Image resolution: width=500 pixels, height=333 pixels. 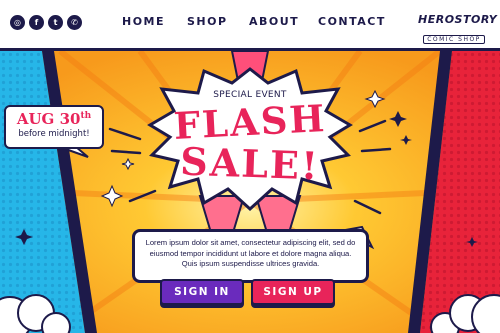 What do you see at coordinates (17, 22) in the screenshot?
I see `instagram-icon: ◎` at bounding box center [17, 22].